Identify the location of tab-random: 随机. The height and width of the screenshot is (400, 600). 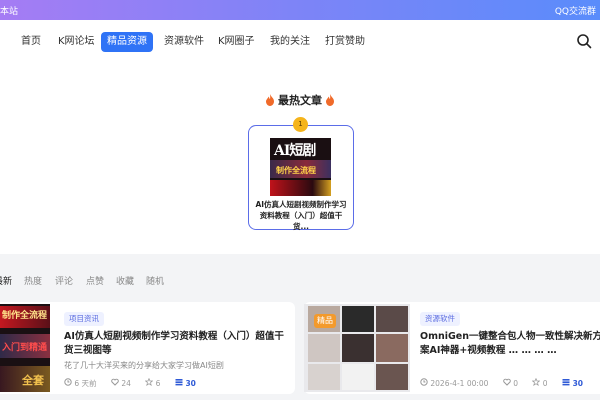
(155, 280).